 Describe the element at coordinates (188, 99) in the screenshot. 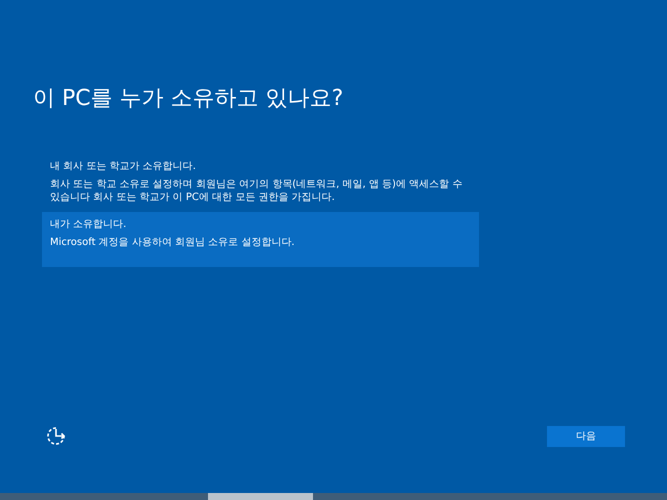

I see `page-title: 이 PC를 누가 소유하고 있나요?` at that location.